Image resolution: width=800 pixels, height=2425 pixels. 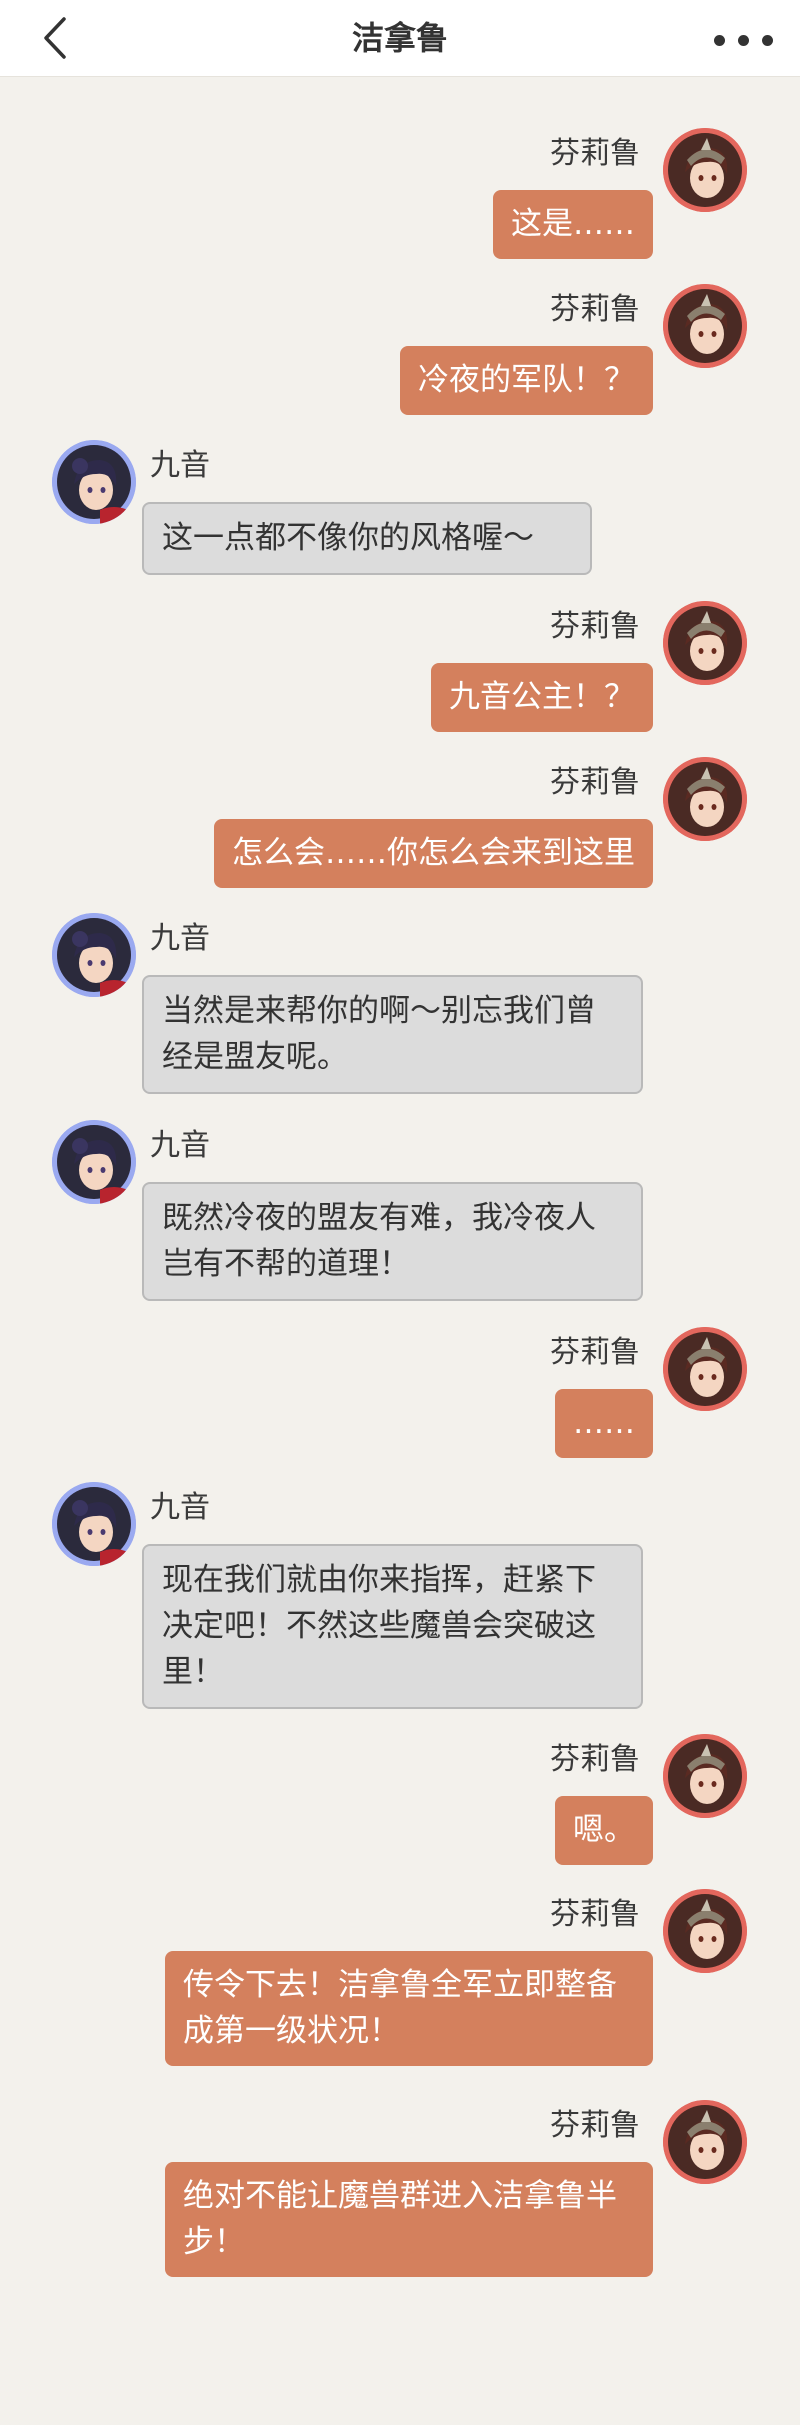 I want to click on top-bar: 洁拿鲁, so click(x=400, y=38).